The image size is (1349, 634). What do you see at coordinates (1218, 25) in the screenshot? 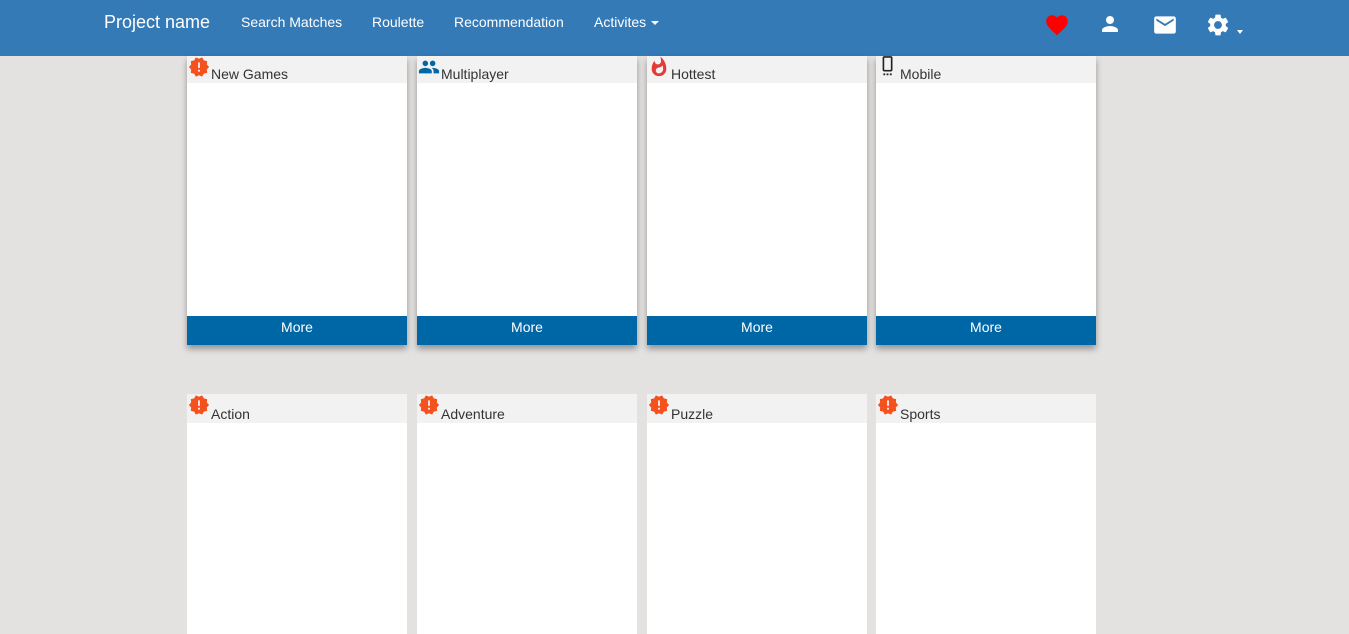
I see `gear-icon` at bounding box center [1218, 25].